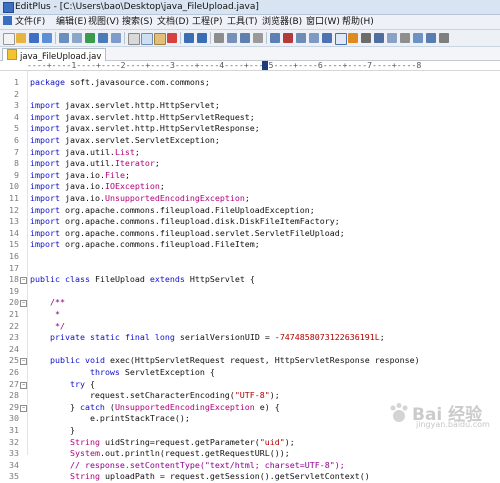 This screenshot has width=500, height=483. What do you see at coordinates (250, 176) in the screenshot?
I see `code-line: 9 import java.io.File;` at bounding box center [250, 176].